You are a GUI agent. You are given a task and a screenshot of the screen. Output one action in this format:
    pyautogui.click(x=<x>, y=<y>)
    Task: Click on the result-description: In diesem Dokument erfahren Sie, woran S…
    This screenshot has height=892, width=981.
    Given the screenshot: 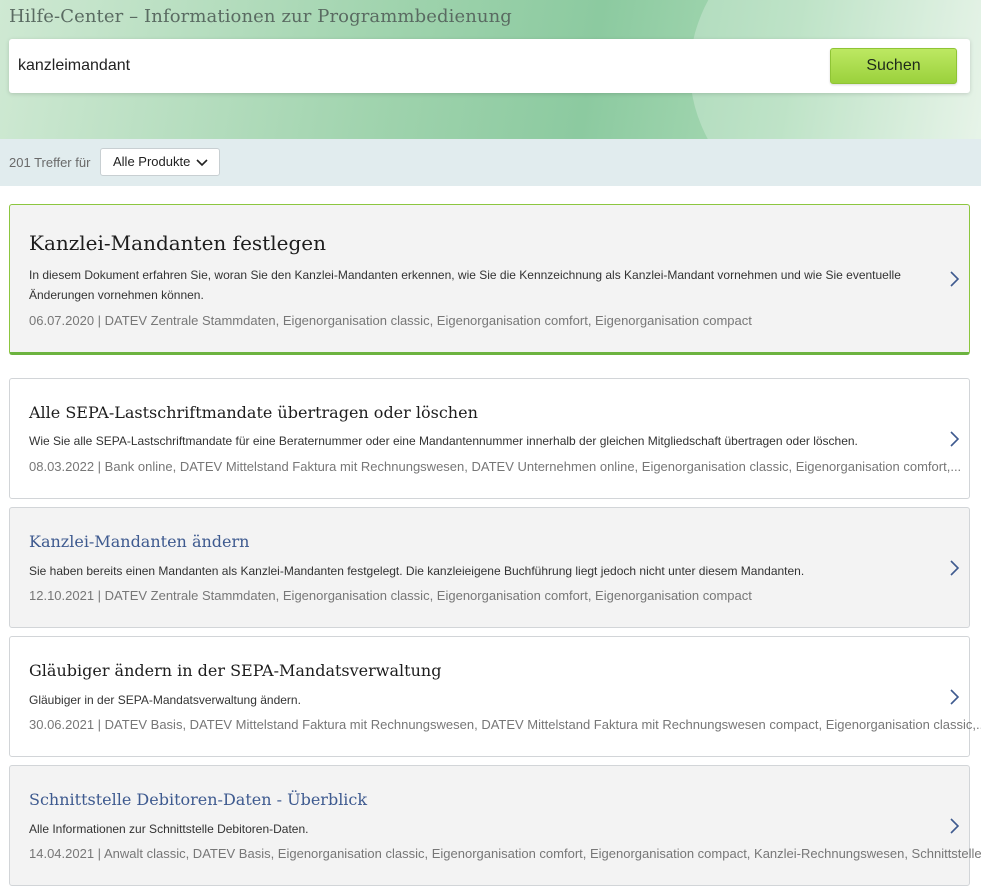 What is the action you would take?
    pyautogui.click(x=465, y=285)
    